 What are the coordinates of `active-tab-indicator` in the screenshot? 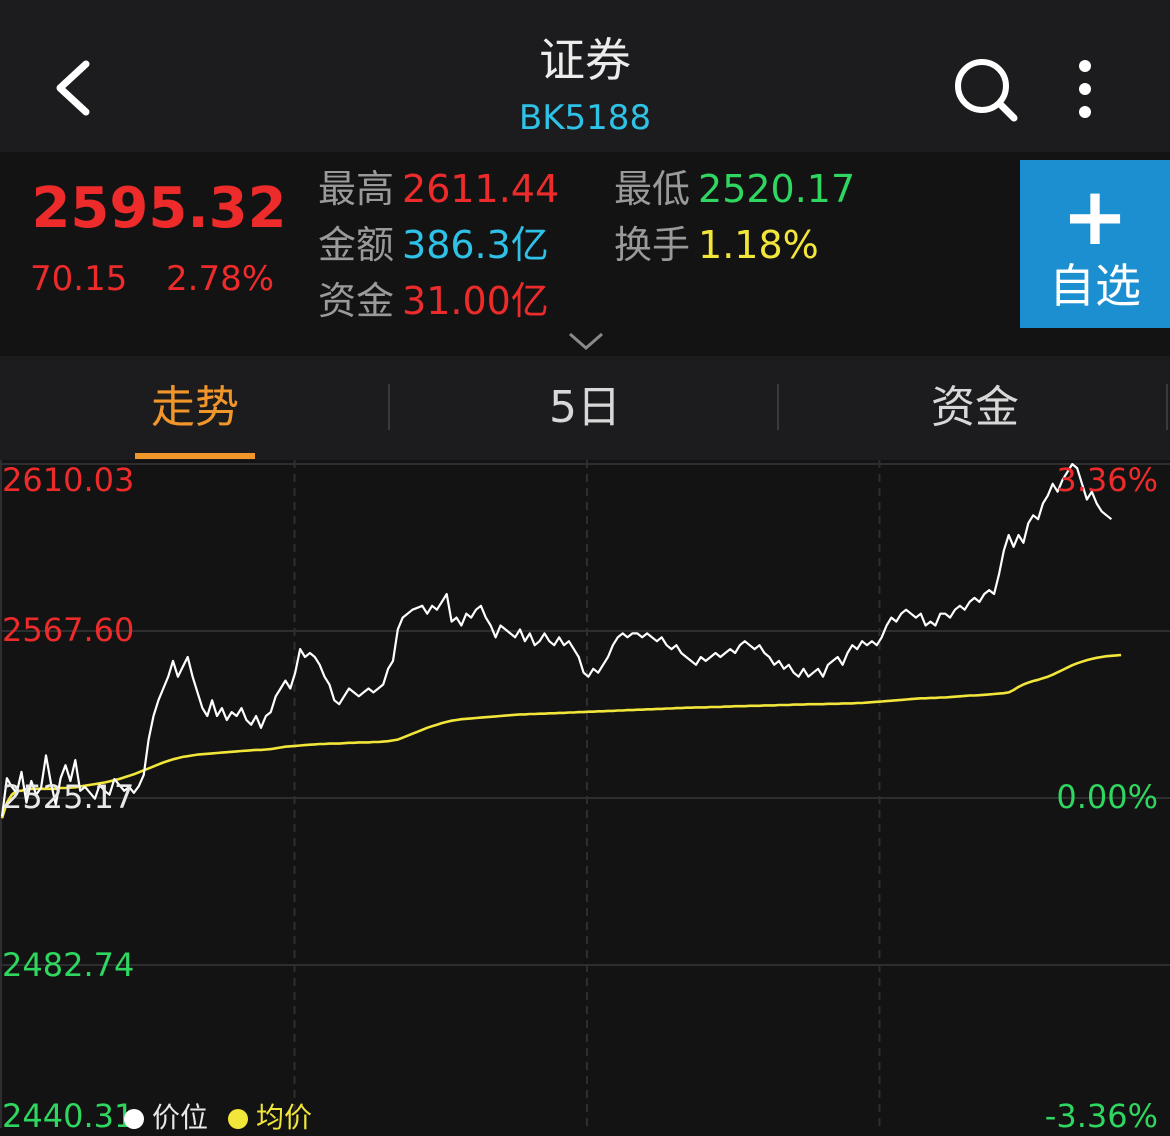 It's located at (195, 456).